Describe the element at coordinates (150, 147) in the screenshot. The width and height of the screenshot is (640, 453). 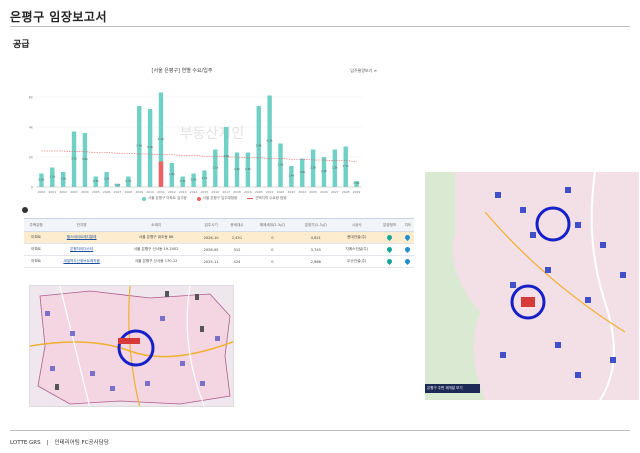
I see `bar-data-label: 5.2k` at that location.